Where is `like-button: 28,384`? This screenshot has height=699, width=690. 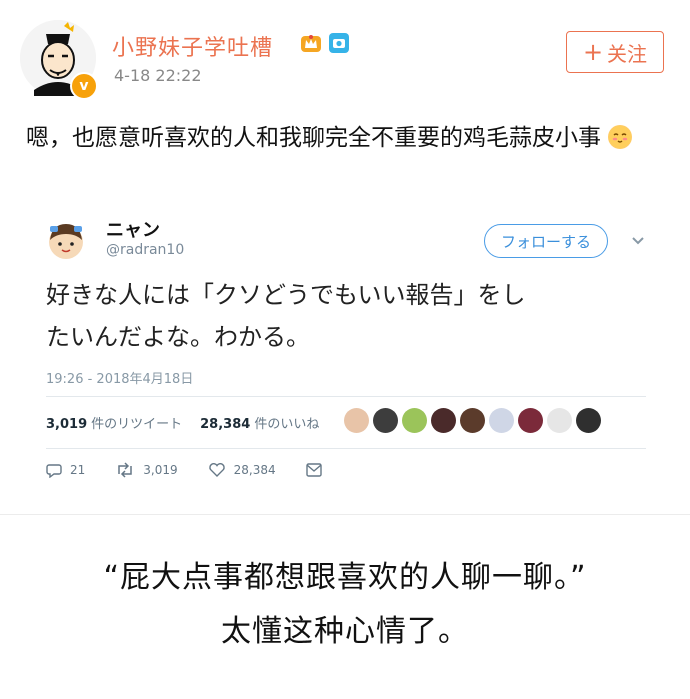 like-button: 28,384 is located at coordinates (242, 470).